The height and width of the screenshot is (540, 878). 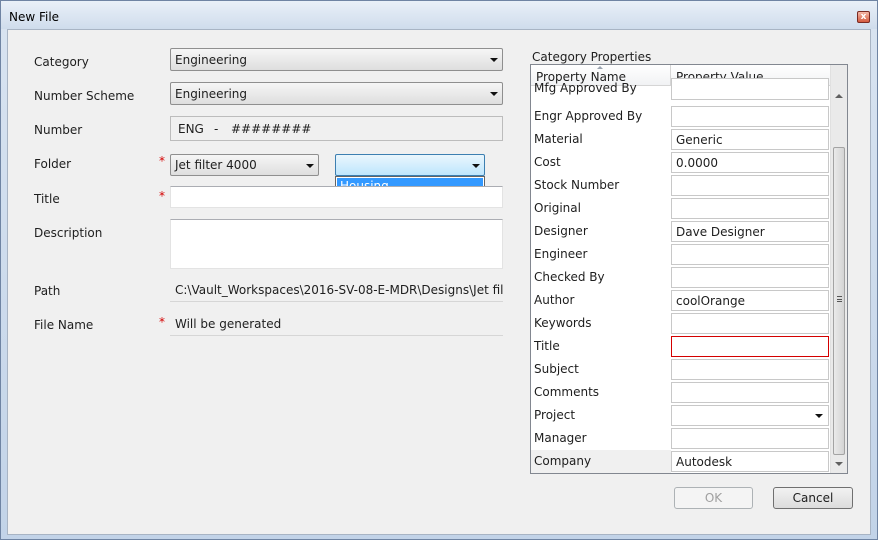 I want to click on property-name: Designer, so click(x=561, y=231).